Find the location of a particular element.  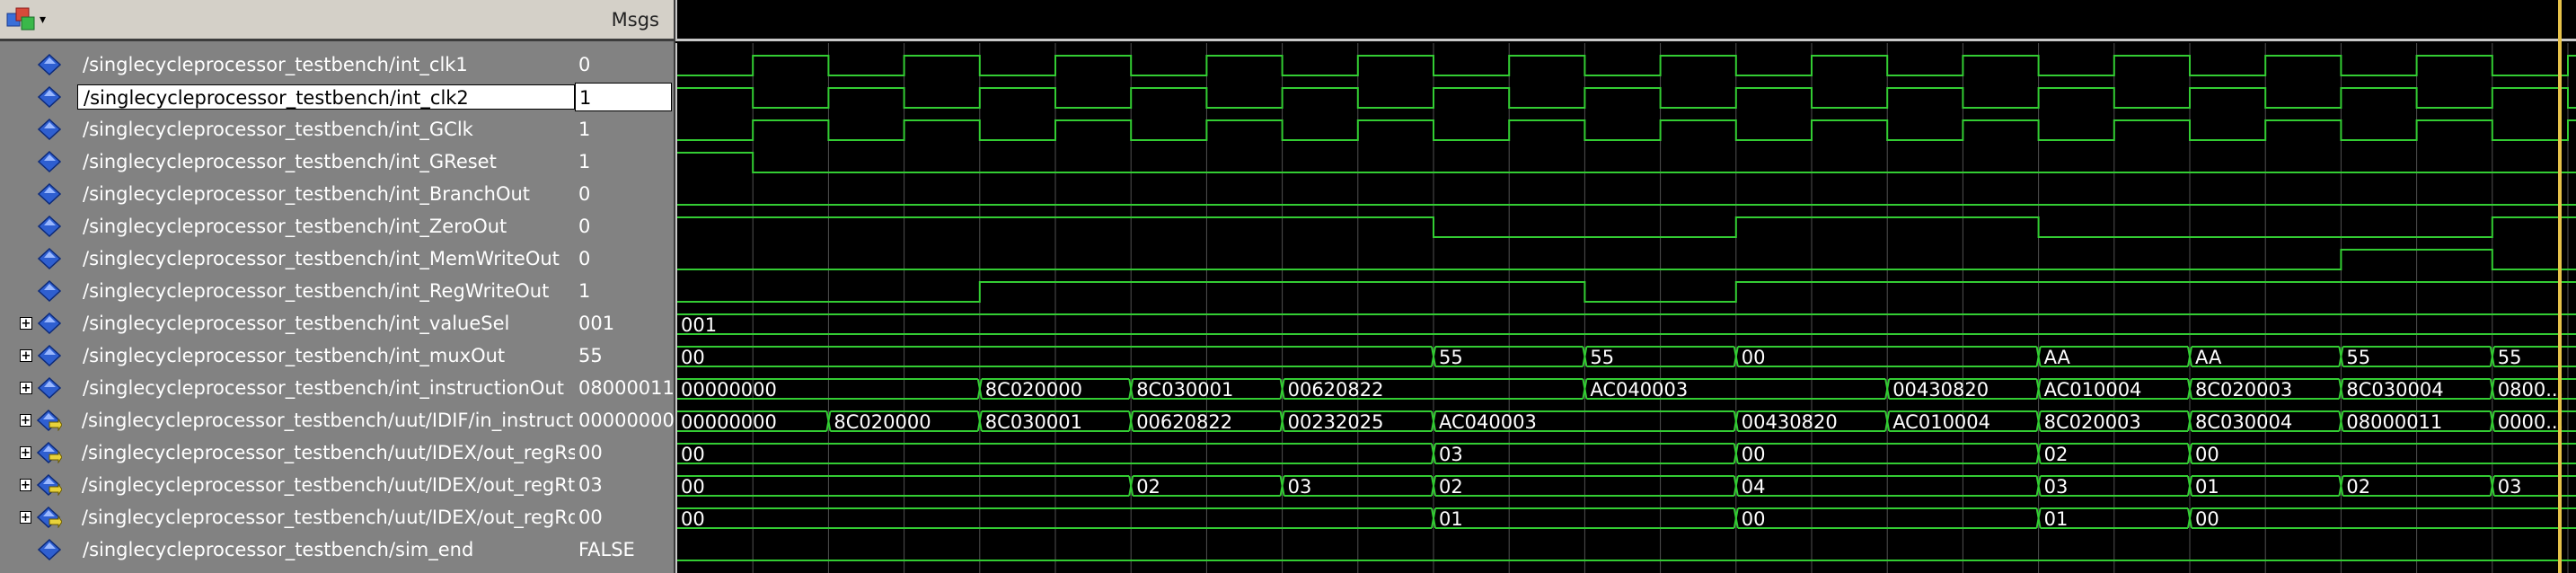

msgs-header: Msgs is located at coordinates (624, 20).